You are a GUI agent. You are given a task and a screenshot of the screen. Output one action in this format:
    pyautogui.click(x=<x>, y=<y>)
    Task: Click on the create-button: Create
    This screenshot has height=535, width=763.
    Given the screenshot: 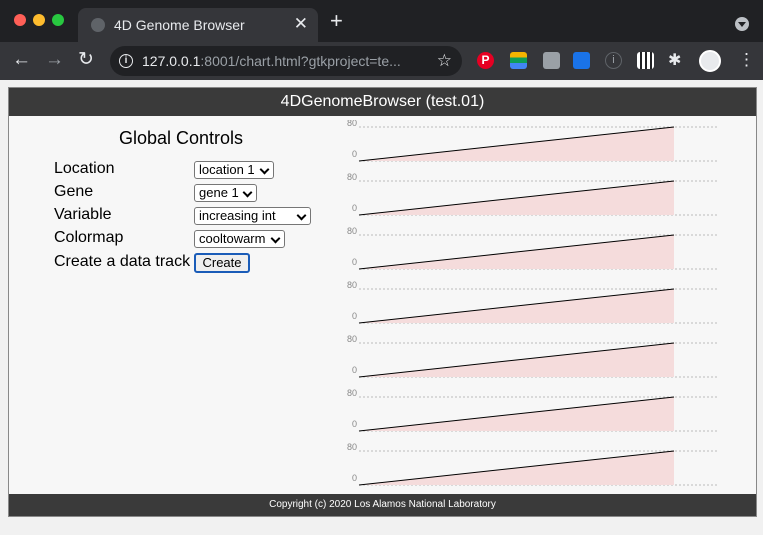 What is the action you would take?
    pyautogui.click(x=222, y=263)
    